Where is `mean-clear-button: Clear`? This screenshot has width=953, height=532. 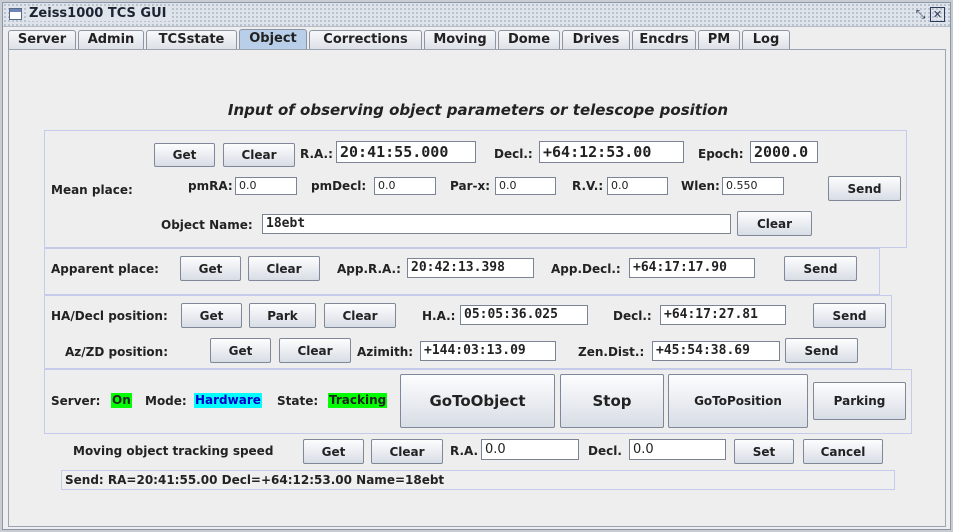 mean-clear-button: Clear is located at coordinates (259, 155).